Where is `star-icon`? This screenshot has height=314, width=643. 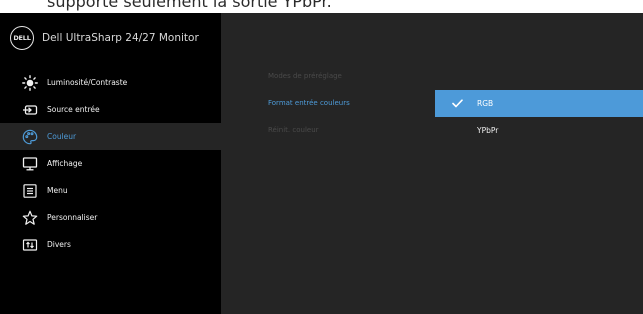 star-icon is located at coordinates (30, 218).